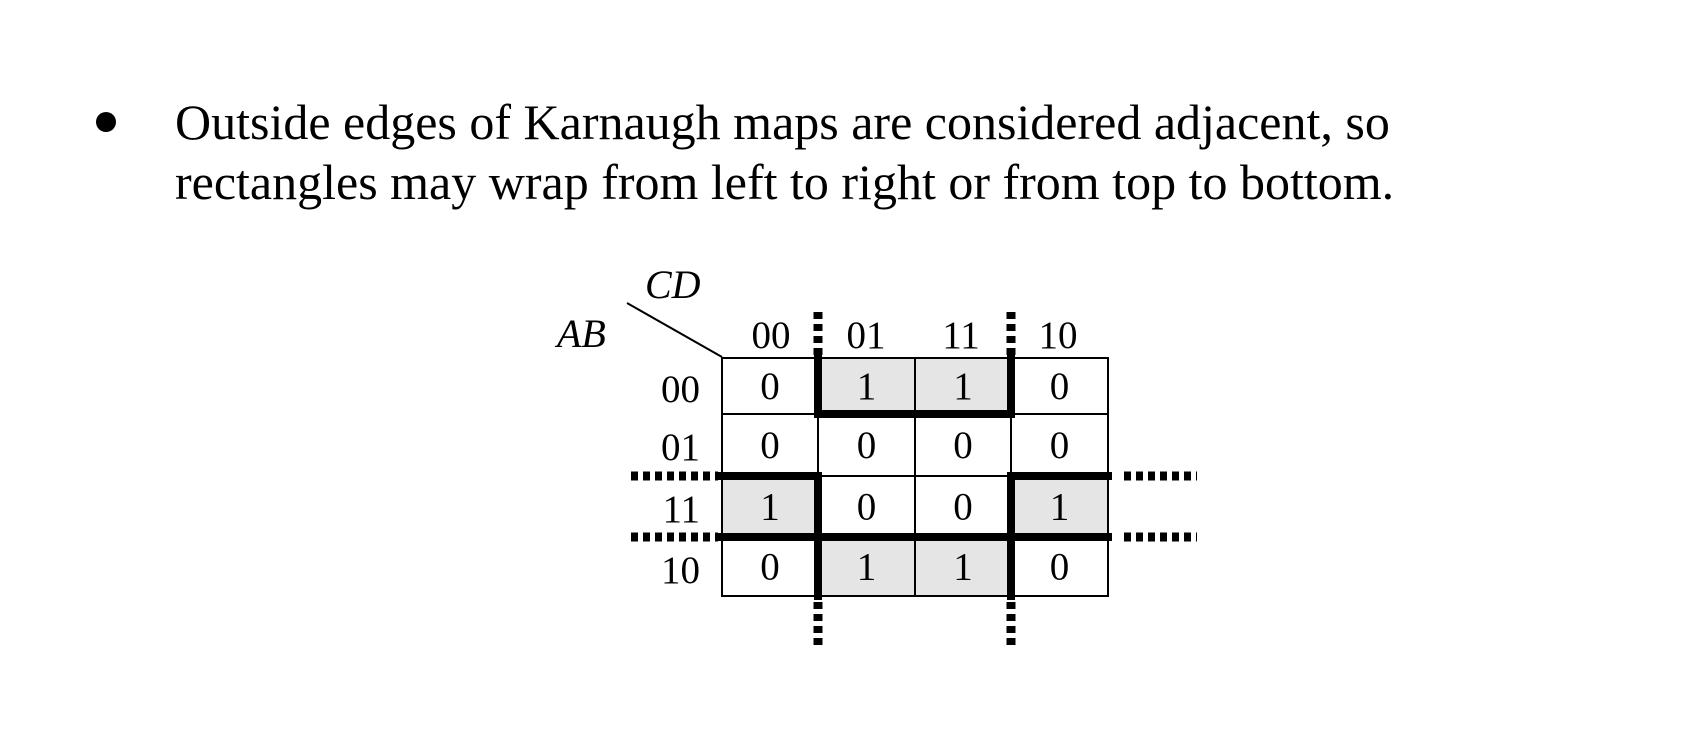 This screenshot has height=734, width=1690. Describe the element at coordinates (680, 389) in the screenshot. I see `kmap-row-label: 00` at that location.